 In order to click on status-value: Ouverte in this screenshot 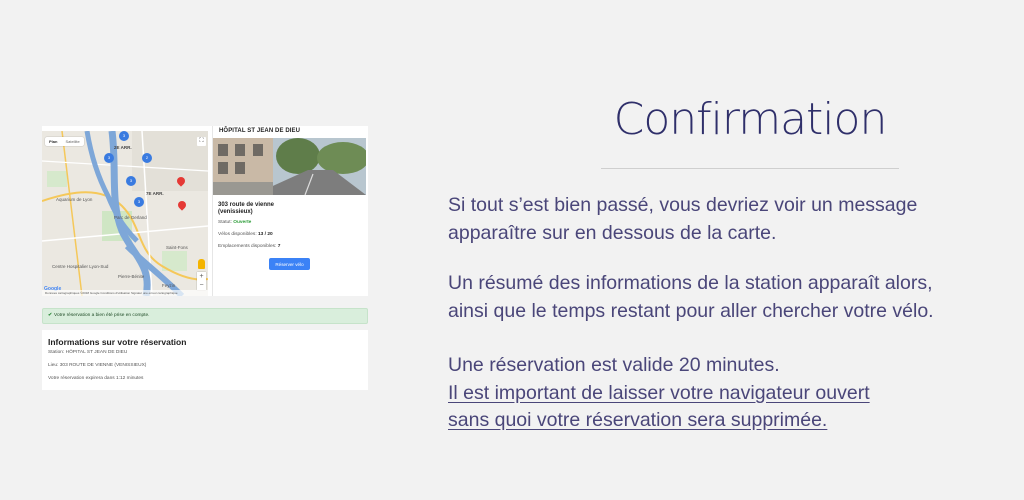, I will do `click(242, 222)`.